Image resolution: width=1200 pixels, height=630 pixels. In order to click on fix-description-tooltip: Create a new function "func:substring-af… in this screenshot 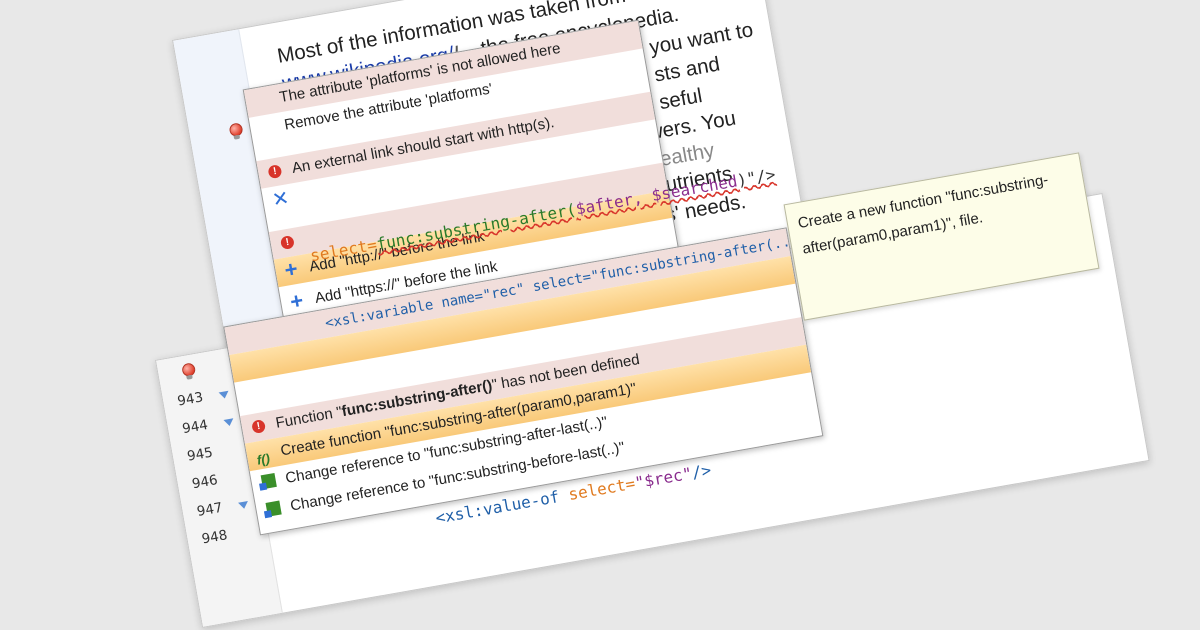, I will do `click(941, 236)`.